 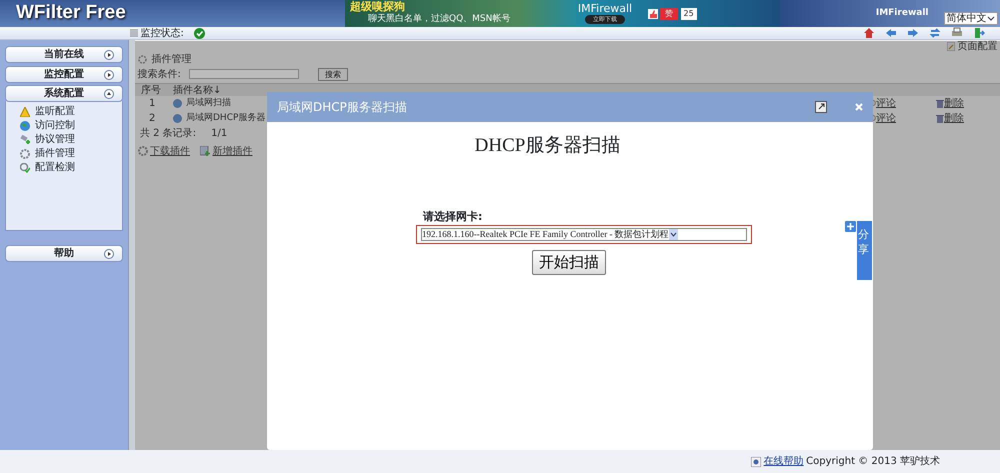 What do you see at coordinates (64, 54) in the screenshot?
I see `sidebar-section-header: 当前在线` at bounding box center [64, 54].